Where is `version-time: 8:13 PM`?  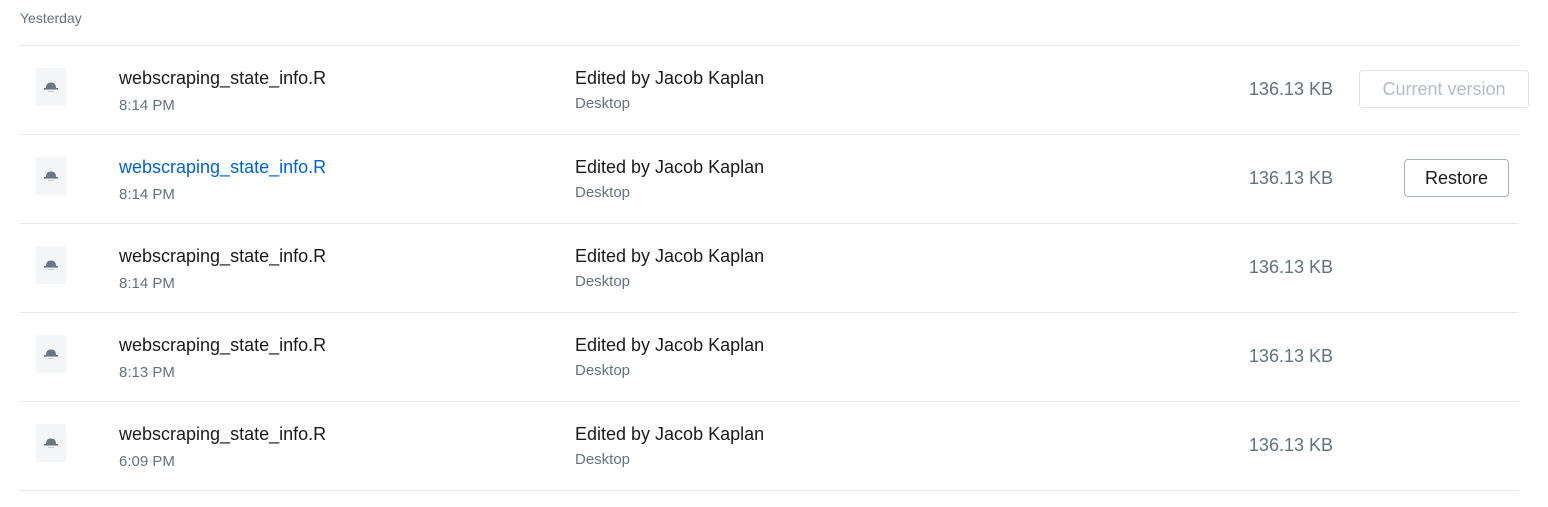
version-time: 8:13 PM is located at coordinates (147, 372).